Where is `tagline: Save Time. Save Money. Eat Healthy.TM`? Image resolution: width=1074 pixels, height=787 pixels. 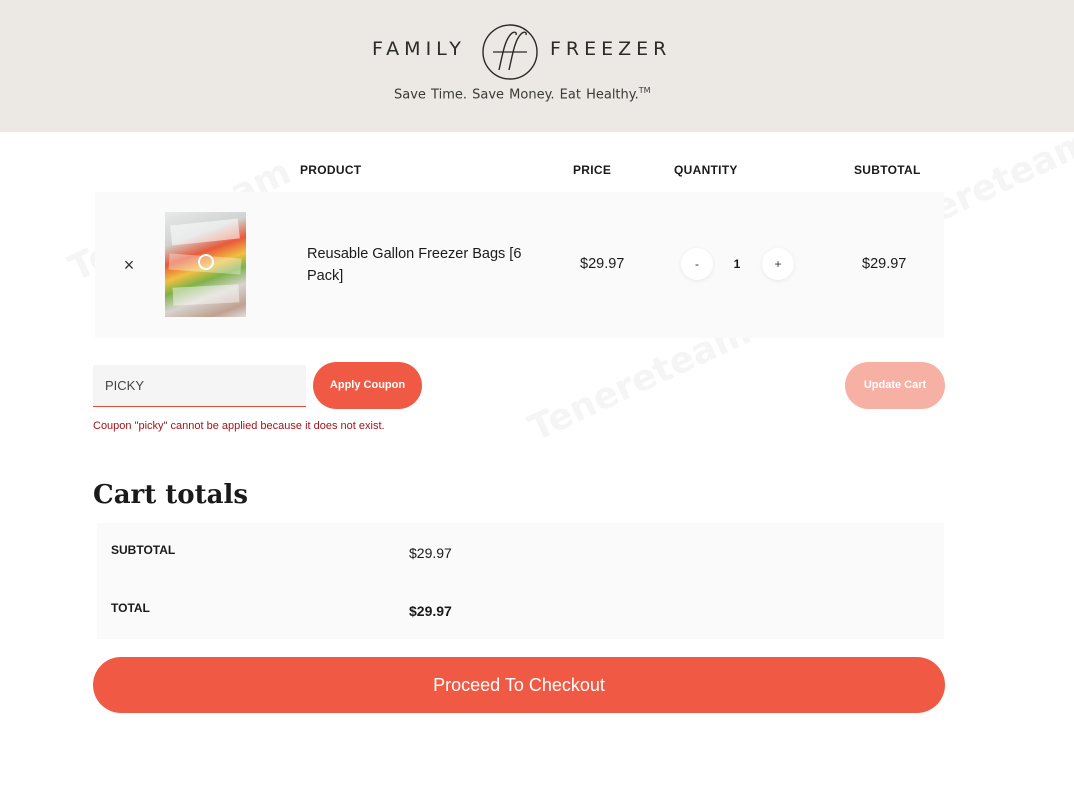 tagline: Save Time. Save Money. Eat Healthy.TM is located at coordinates (522, 94).